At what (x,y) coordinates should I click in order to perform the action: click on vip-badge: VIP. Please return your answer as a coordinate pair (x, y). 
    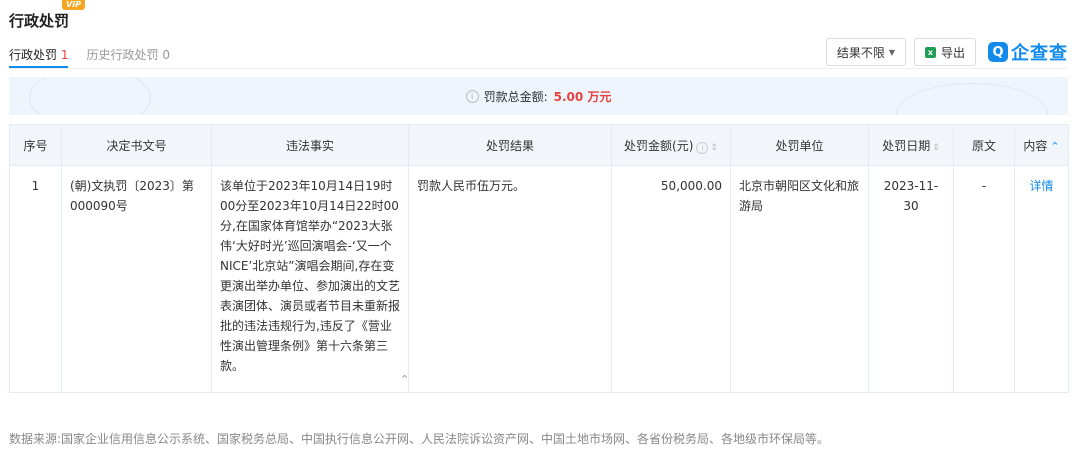
    Looking at the image, I should click on (74, 5).